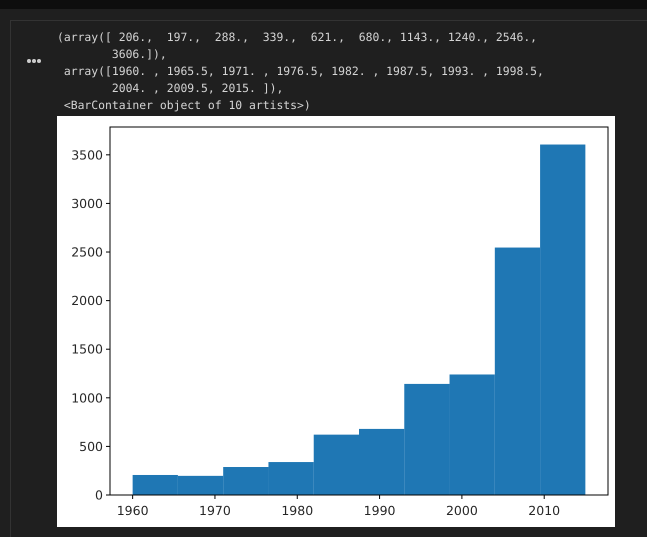 The width and height of the screenshot is (647, 537). I want to click on output-text: array([1960. , 1965.5, 1971. , 1976.5, 1982. , 1987.5, 1993. , 1998.5,, so click(303, 71).